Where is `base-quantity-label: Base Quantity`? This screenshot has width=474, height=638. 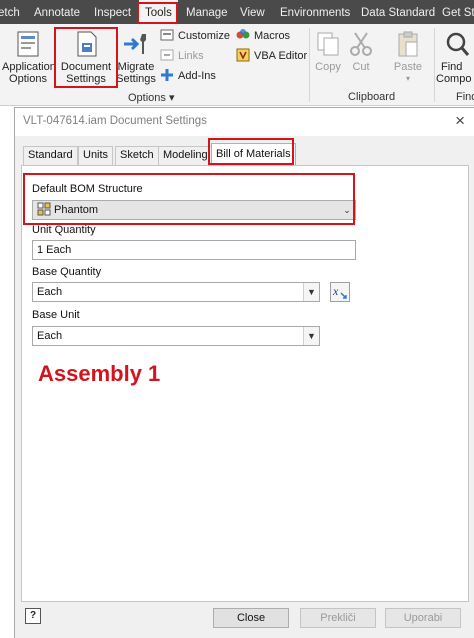 base-quantity-label: Base Quantity is located at coordinates (67, 272).